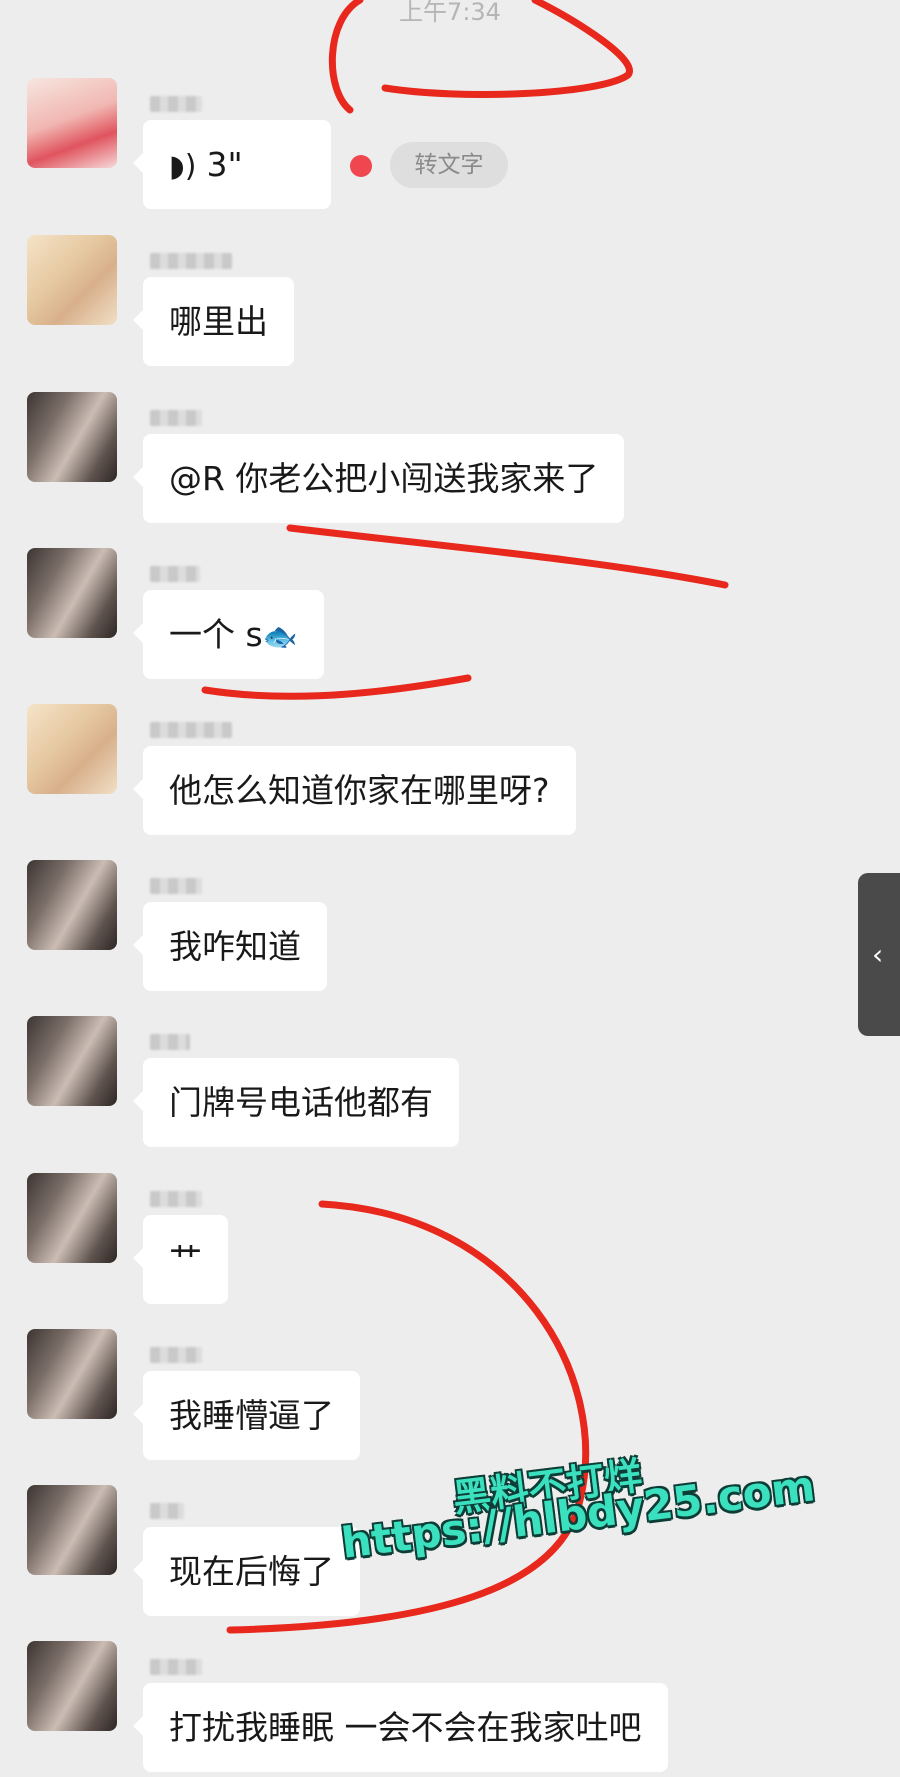 This screenshot has width=900, height=1777. Describe the element at coordinates (246, 1415) in the screenshot. I see `message-bubble: 我睡懵逼了` at that location.